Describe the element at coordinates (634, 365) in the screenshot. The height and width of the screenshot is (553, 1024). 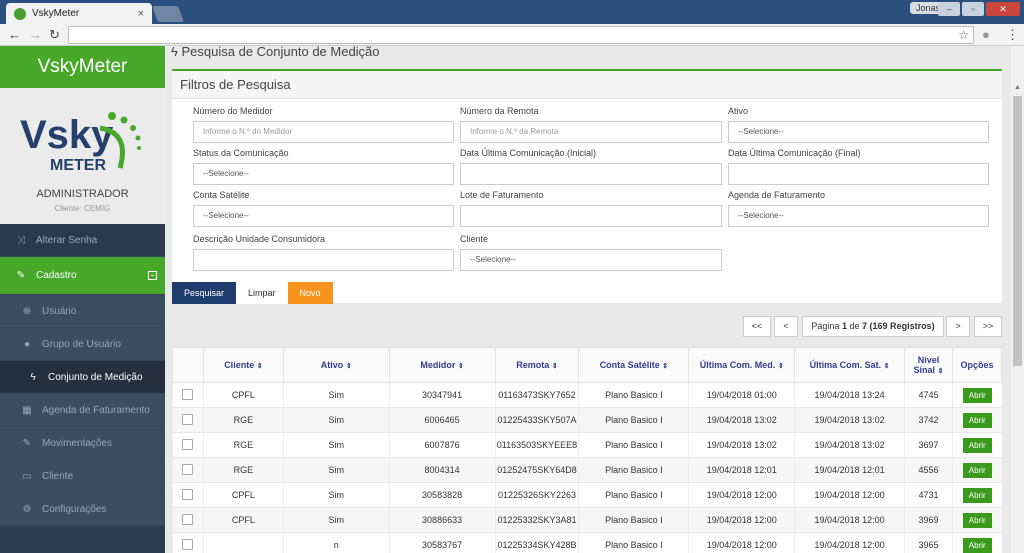
I see `column-header-conta-satelite: Conta Satélite ⇕` at that location.